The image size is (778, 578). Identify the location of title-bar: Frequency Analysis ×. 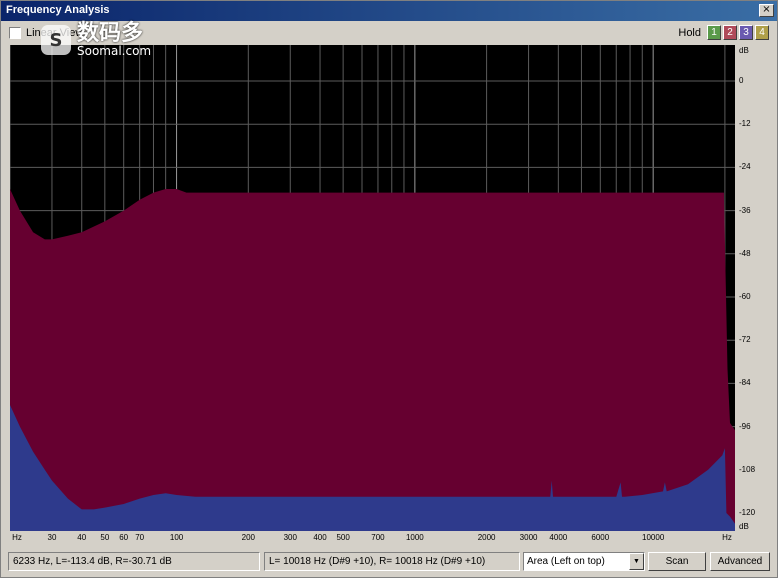
(389, 11).